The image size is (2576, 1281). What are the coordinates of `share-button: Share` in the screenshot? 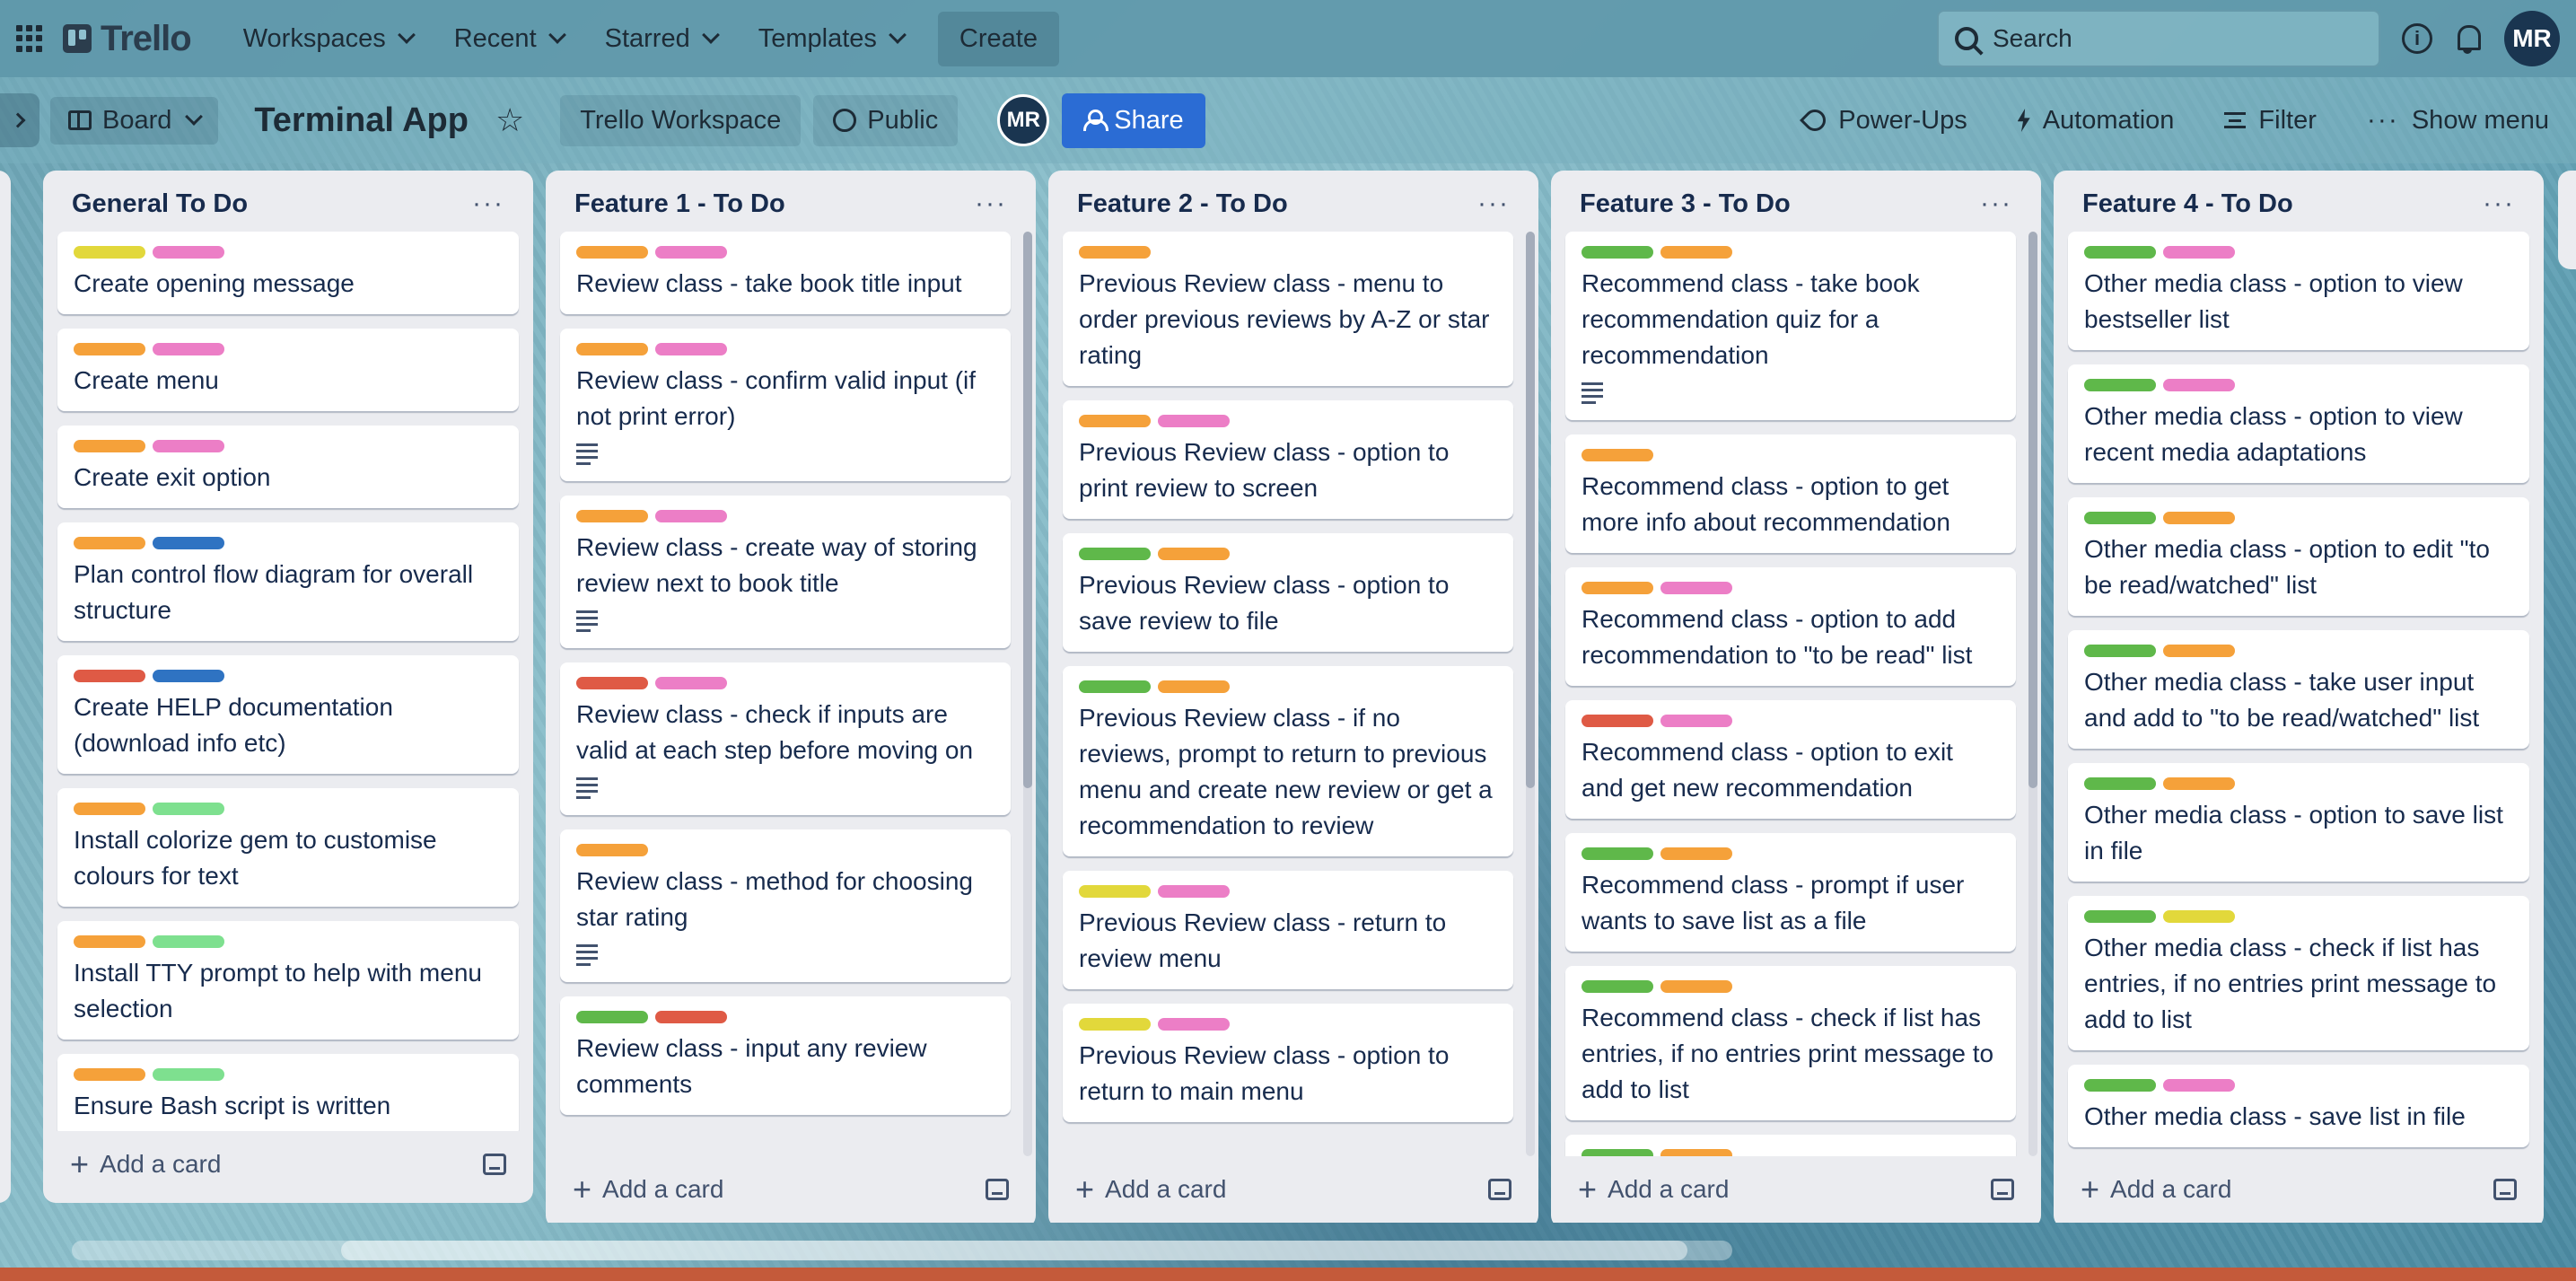 It's located at (1133, 120).